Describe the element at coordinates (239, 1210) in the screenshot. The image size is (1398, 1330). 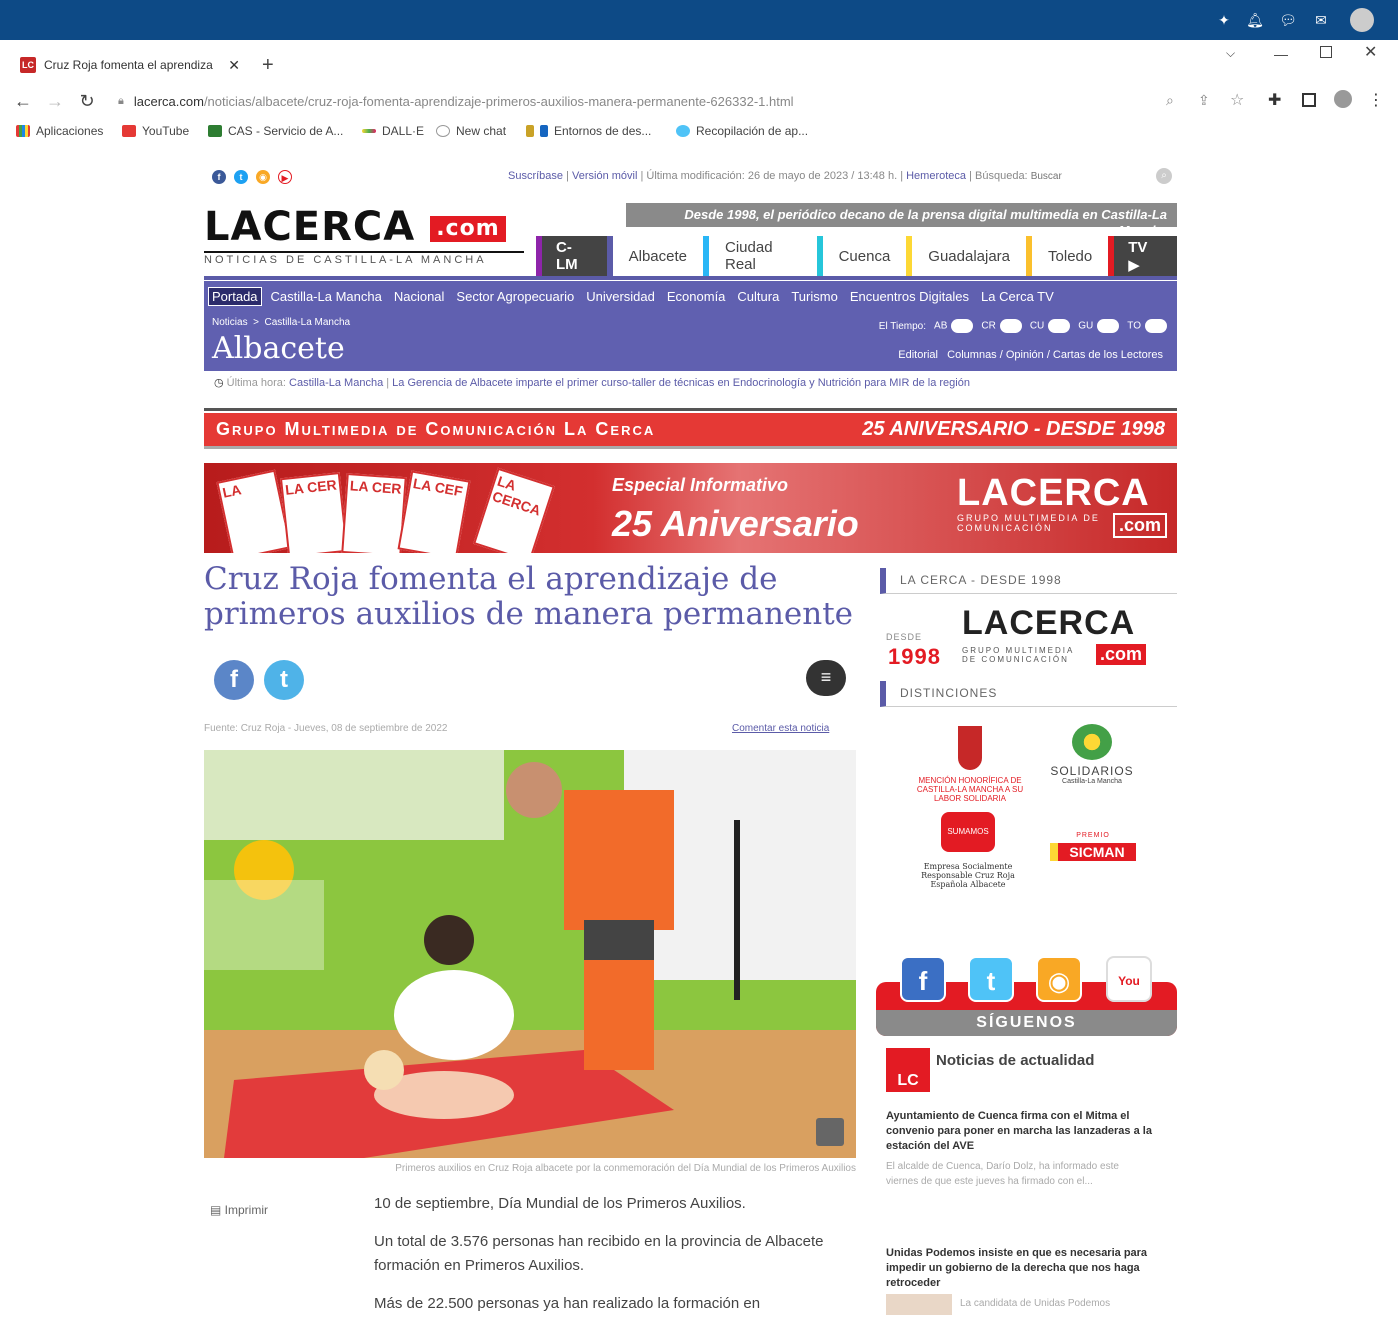
I see `print-button: ▤ Imprimir` at that location.